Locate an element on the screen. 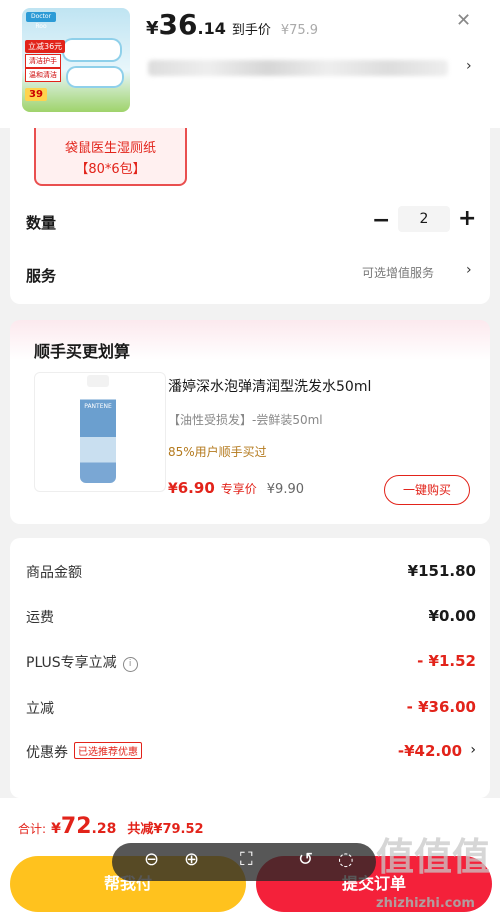 This screenshot has height=916, width=500. breakdown-label: 优惠券 is located at coordinates (47, 753).